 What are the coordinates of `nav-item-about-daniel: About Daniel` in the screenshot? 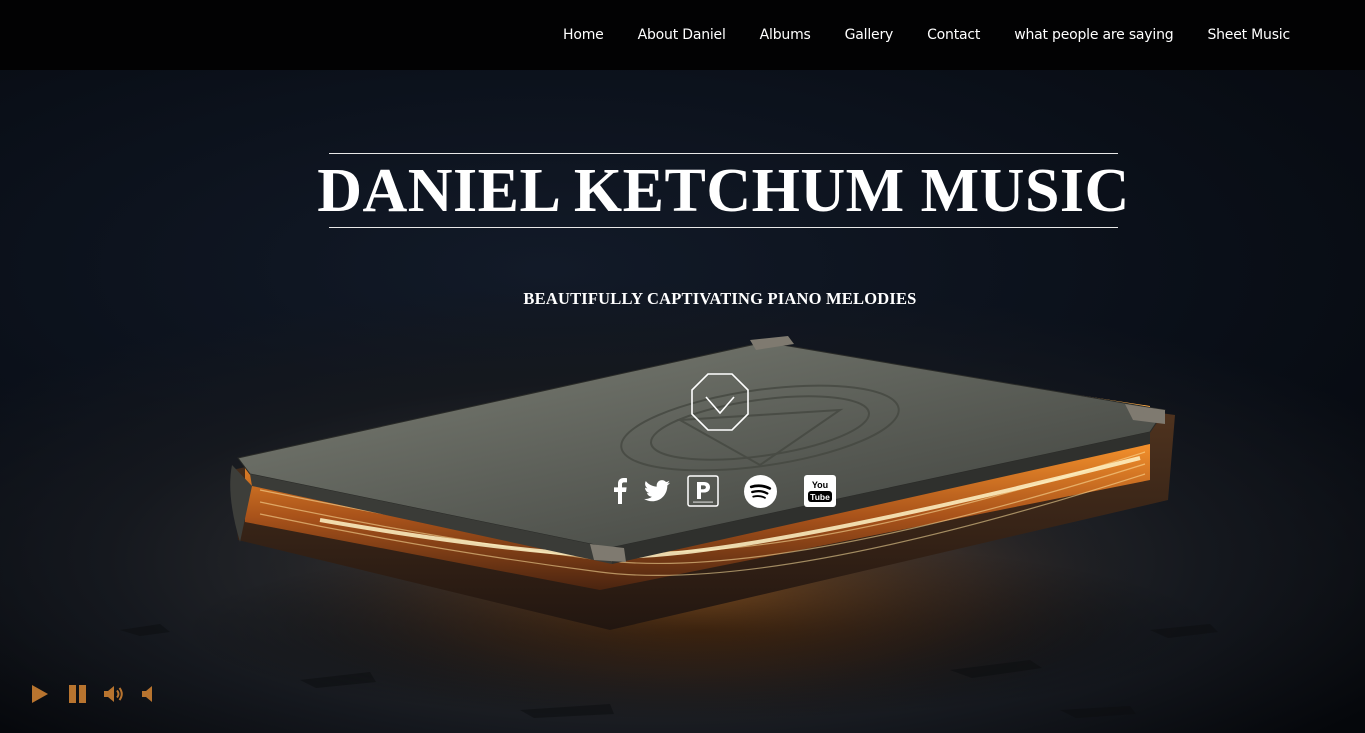 It's located at (682, 35).